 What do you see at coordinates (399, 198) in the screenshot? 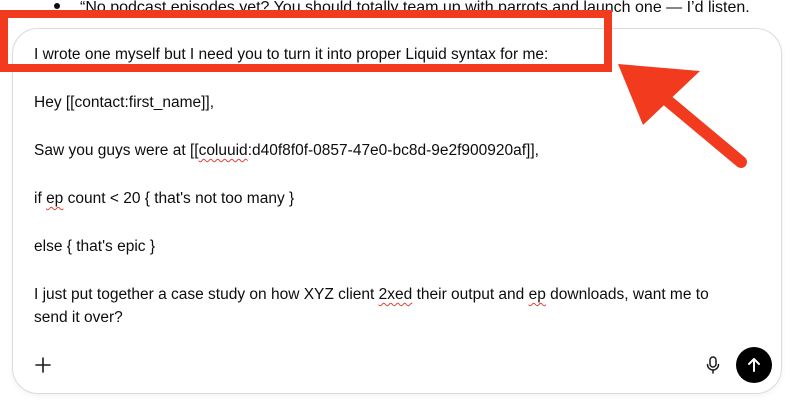
I see `message-line: if ep count < 20 { that's not too many }` at bounding box center [399, 198].